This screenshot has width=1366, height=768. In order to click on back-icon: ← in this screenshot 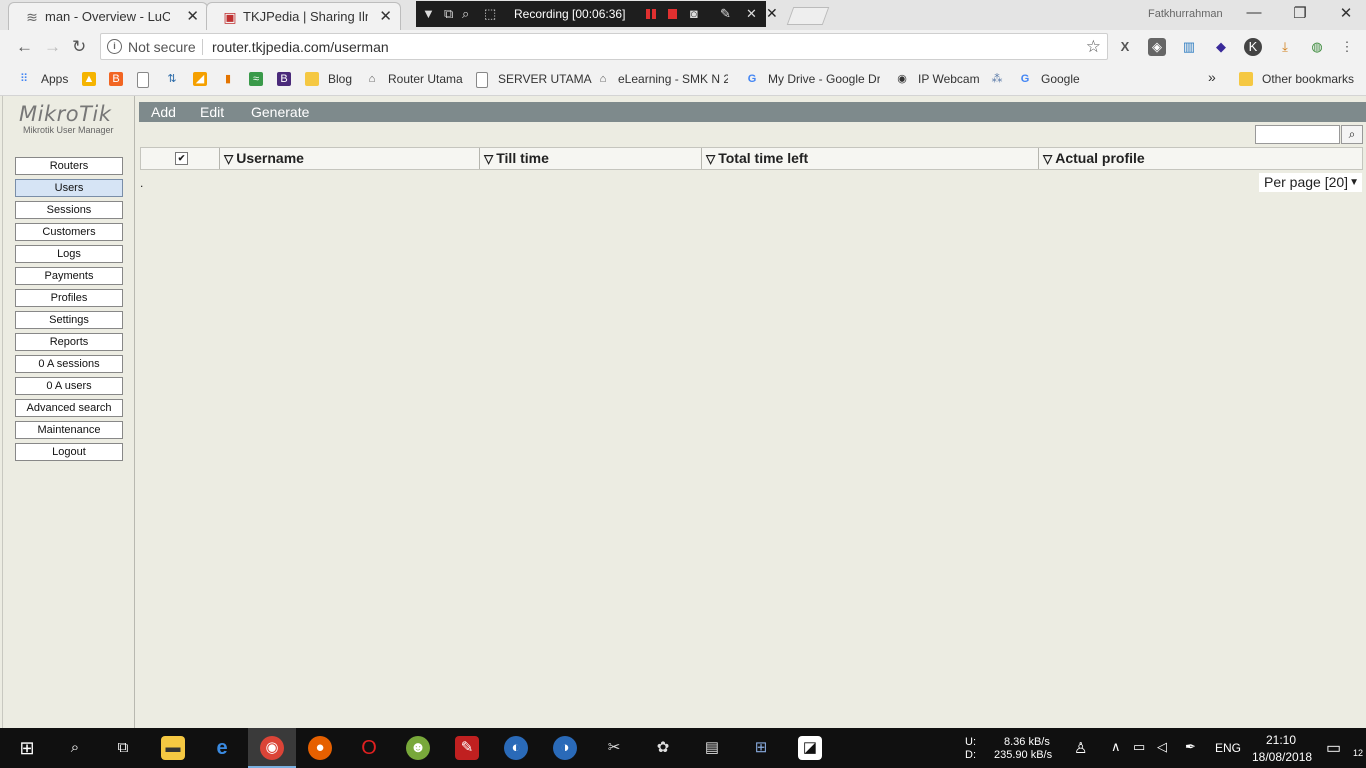, I will do `click(24, 47)`.